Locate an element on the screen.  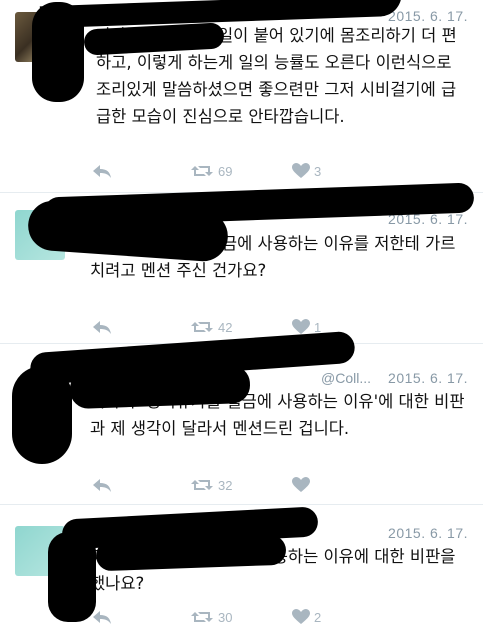
tweet-actions: 69 3 is located at coordinates (287, 173).